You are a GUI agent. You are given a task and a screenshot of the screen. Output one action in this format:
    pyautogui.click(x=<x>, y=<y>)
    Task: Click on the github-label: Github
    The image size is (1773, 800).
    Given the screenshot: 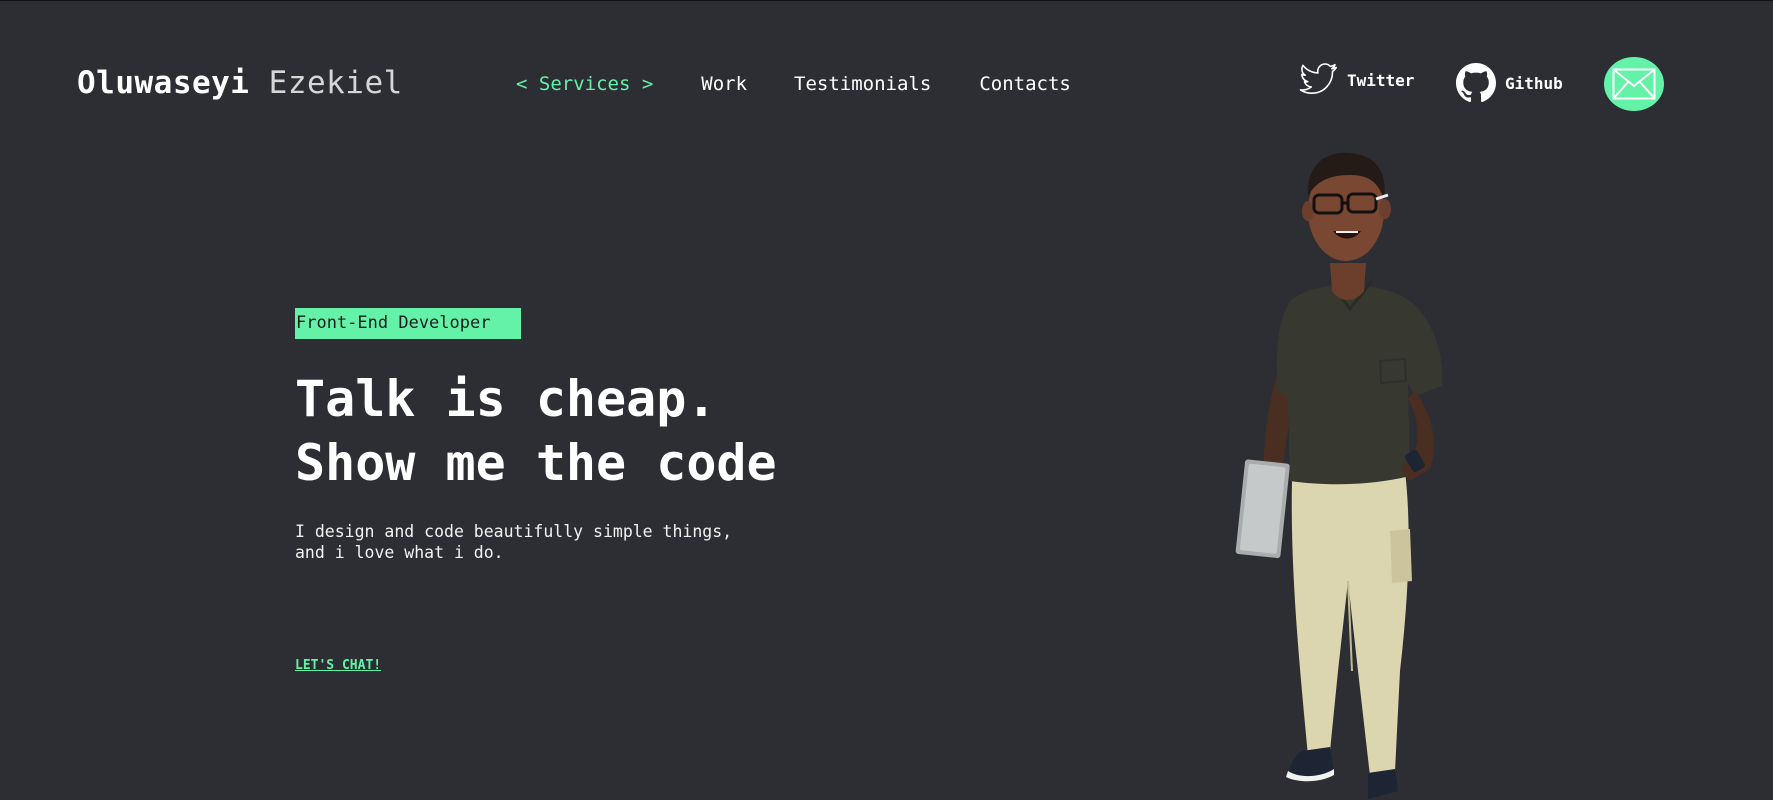 What is the action you would take?
    pyautogui.click(x=1534, y=83)
    